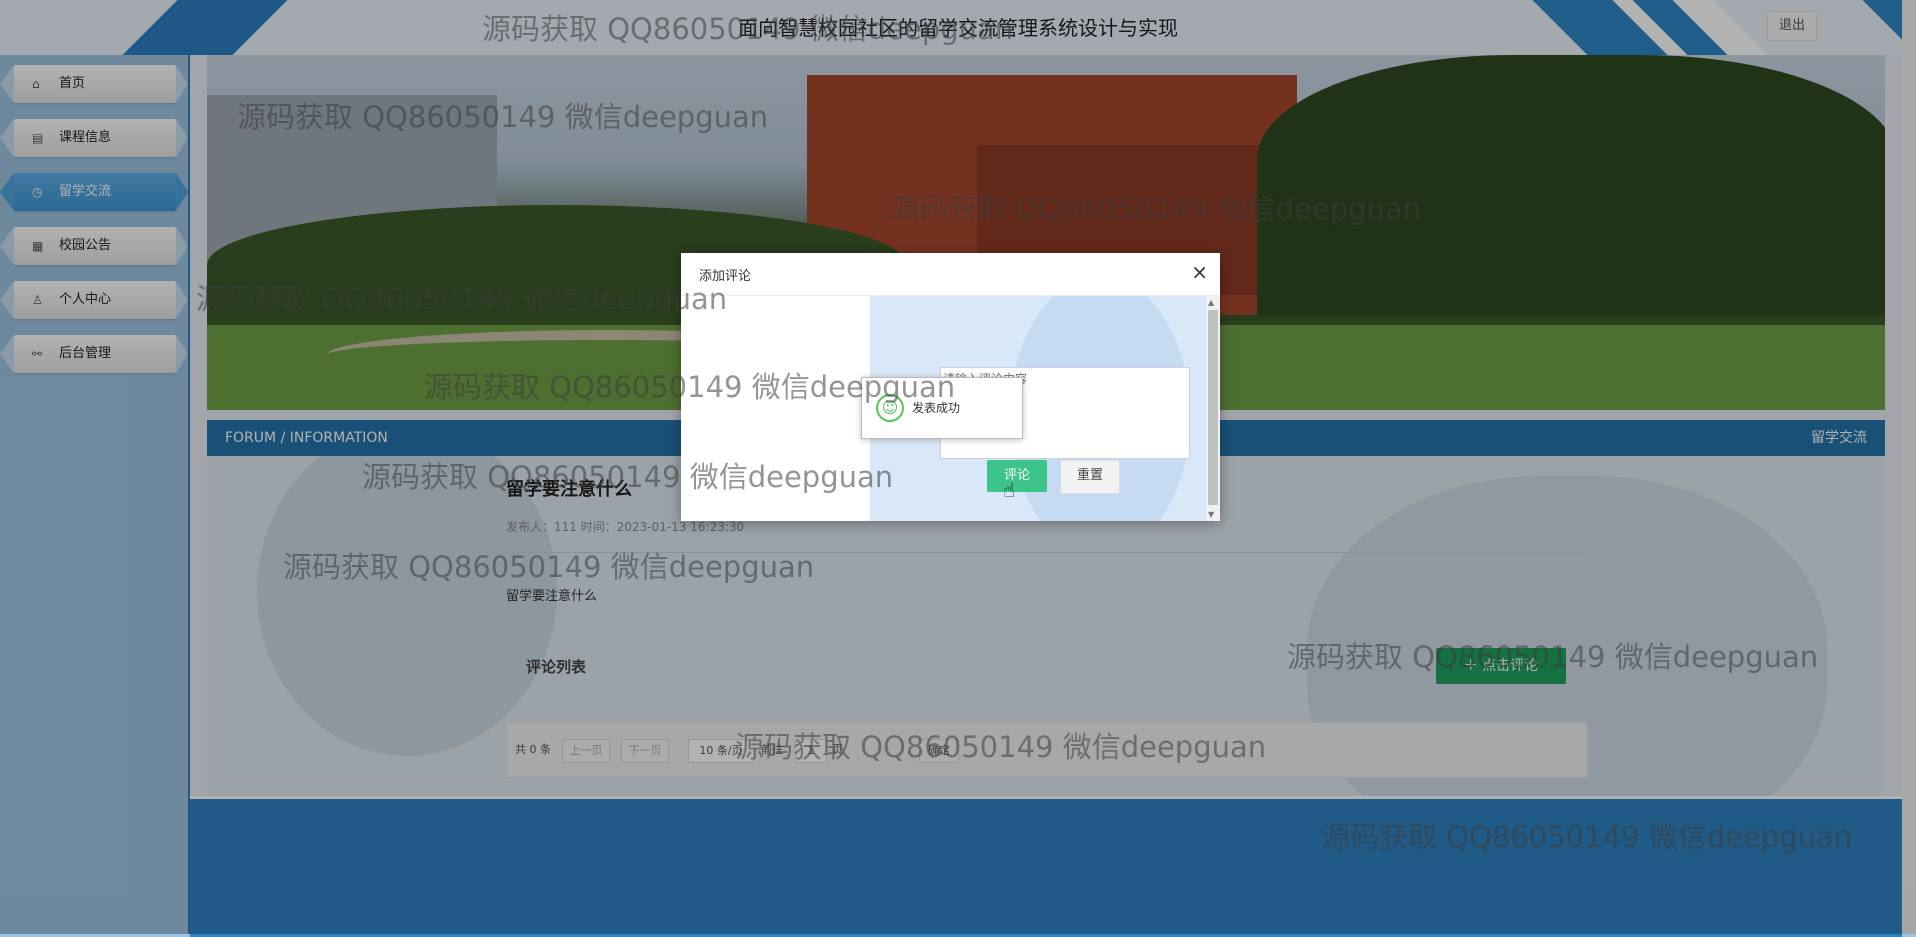 This screenshot has width=1916, height=937. I want to click on dialog-title: 添加评论, so click(725, 274).